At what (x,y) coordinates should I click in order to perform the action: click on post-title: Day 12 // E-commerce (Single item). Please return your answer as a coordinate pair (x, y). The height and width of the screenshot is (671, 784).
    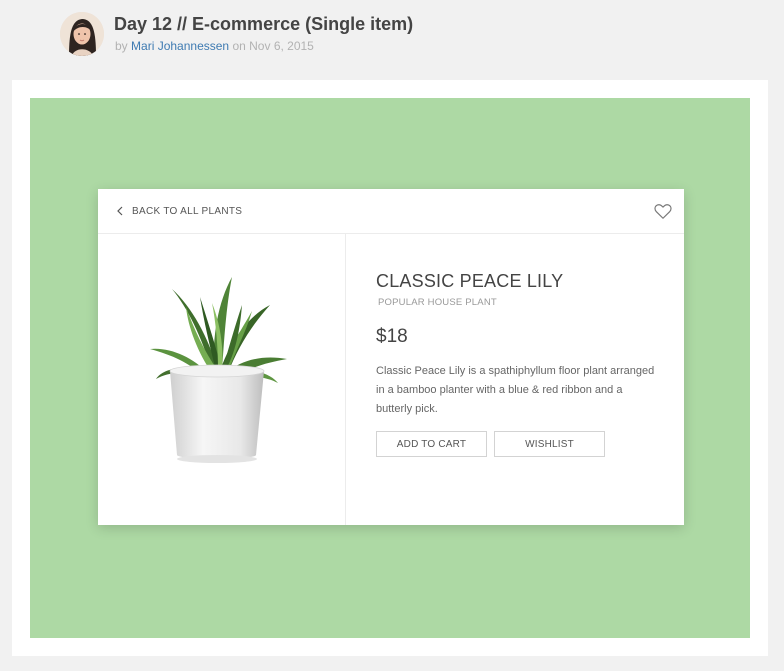
    Looking at the image, I should click on (264, 24).